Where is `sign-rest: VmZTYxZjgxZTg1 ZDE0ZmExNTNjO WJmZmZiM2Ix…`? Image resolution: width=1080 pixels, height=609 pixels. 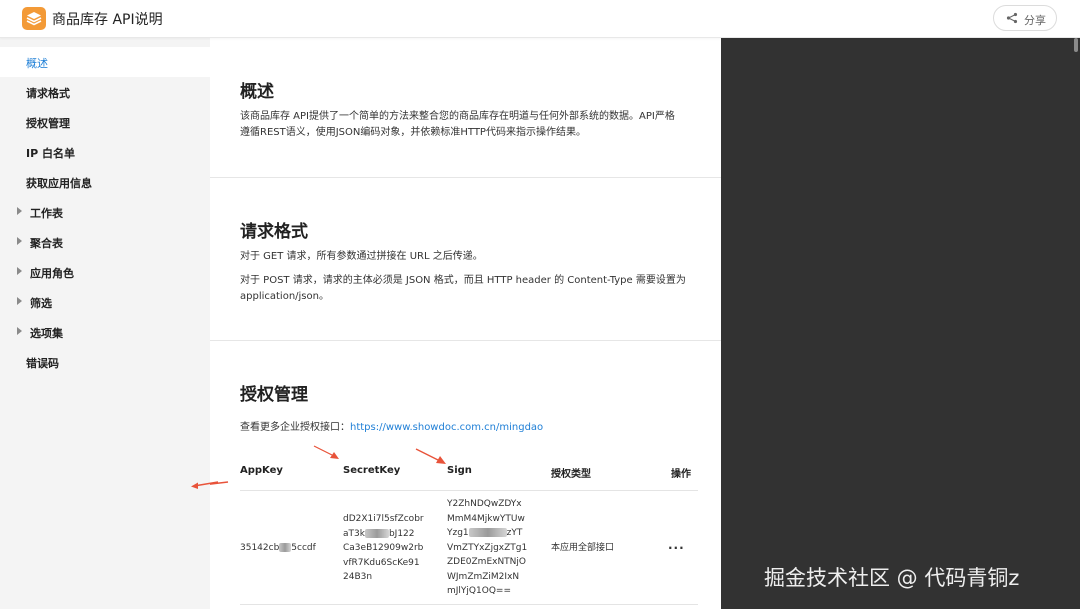 sign-rest: VmZTYxZjgxZTg1 ZDE0ZmExNTNjO WJmZmZiM2Ix… is located at coordinates (487, 569).